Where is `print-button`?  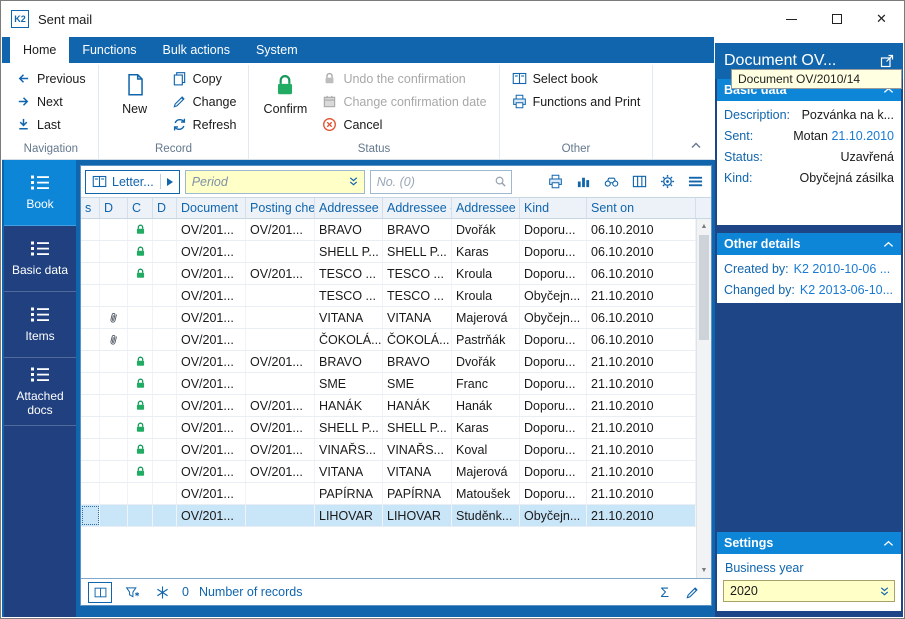 print-button is located at coordinates (555, 182).